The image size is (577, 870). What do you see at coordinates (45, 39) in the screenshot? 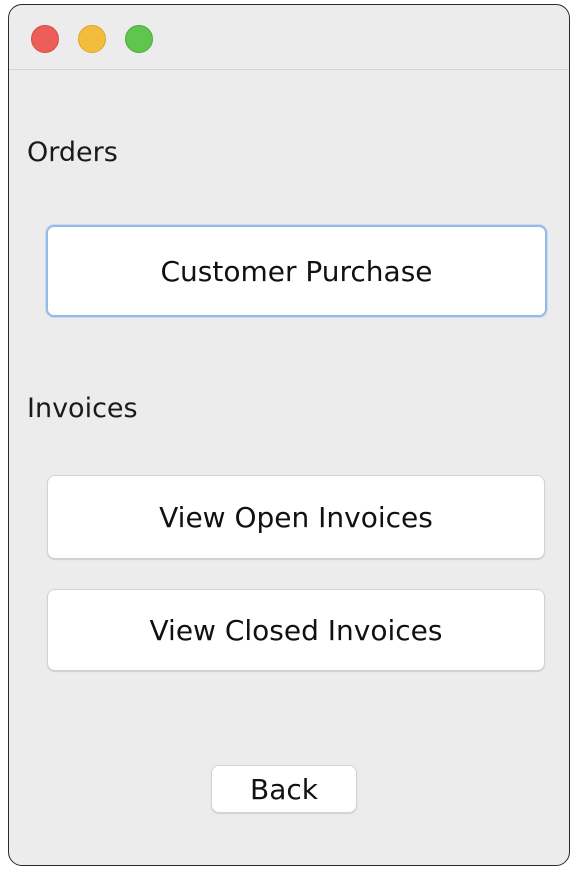
I see `close-window-icon` at bounding box center [45, 39].